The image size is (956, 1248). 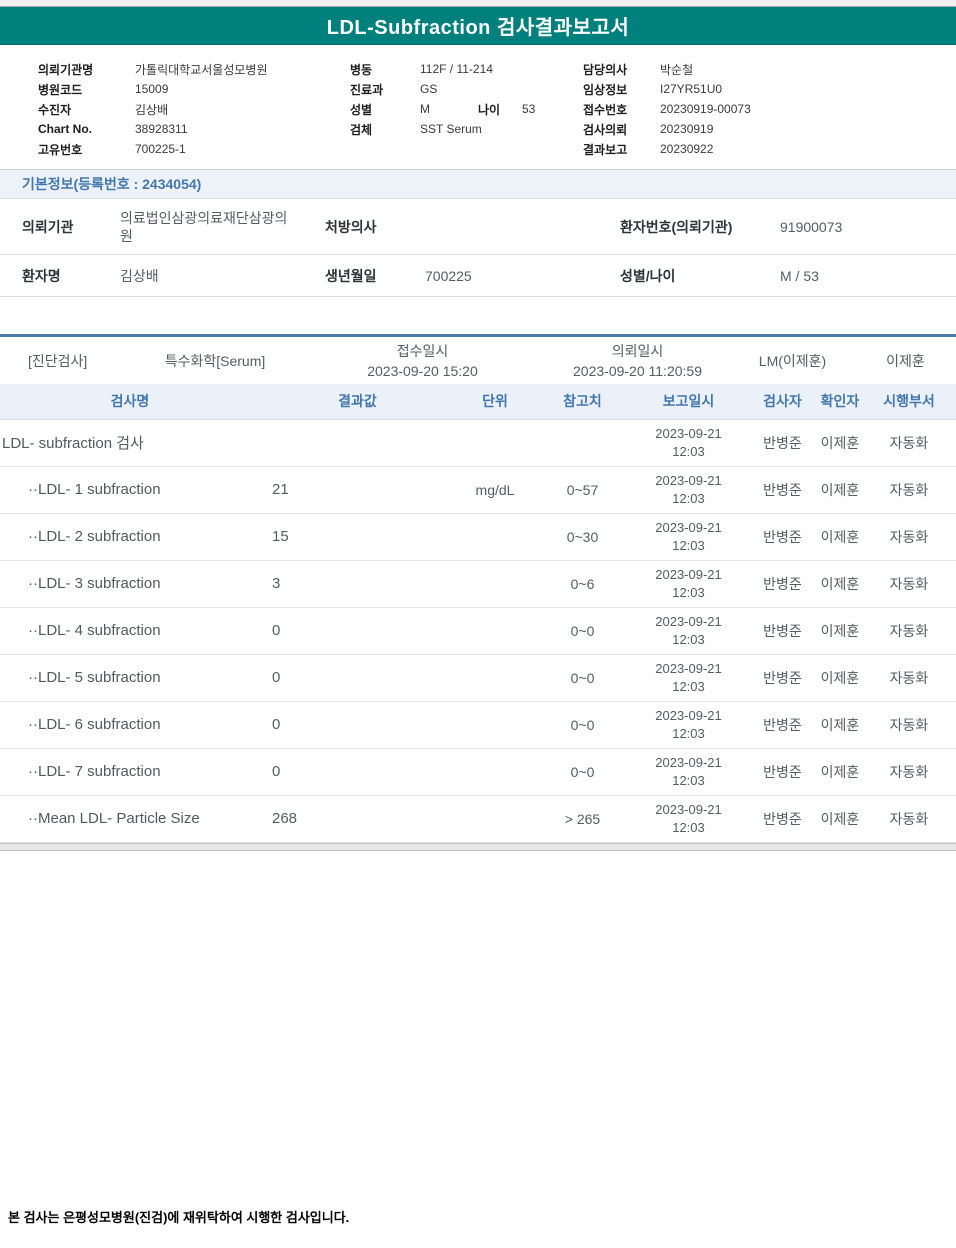 I want to click on field-label: 수진자, so click(x=55, y=109).